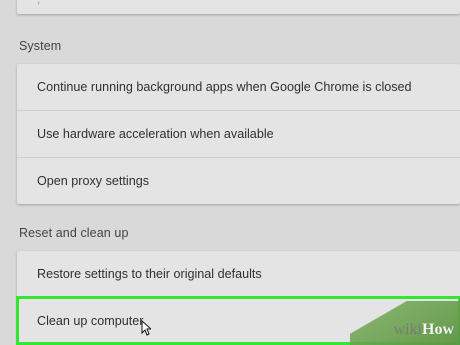 The image size is (460, 345). What do you see at coordinates (93, 181) in the screenshot?
I see `open-proxy-settings-label: Open proxy settings` at bounding box center [93, 181].